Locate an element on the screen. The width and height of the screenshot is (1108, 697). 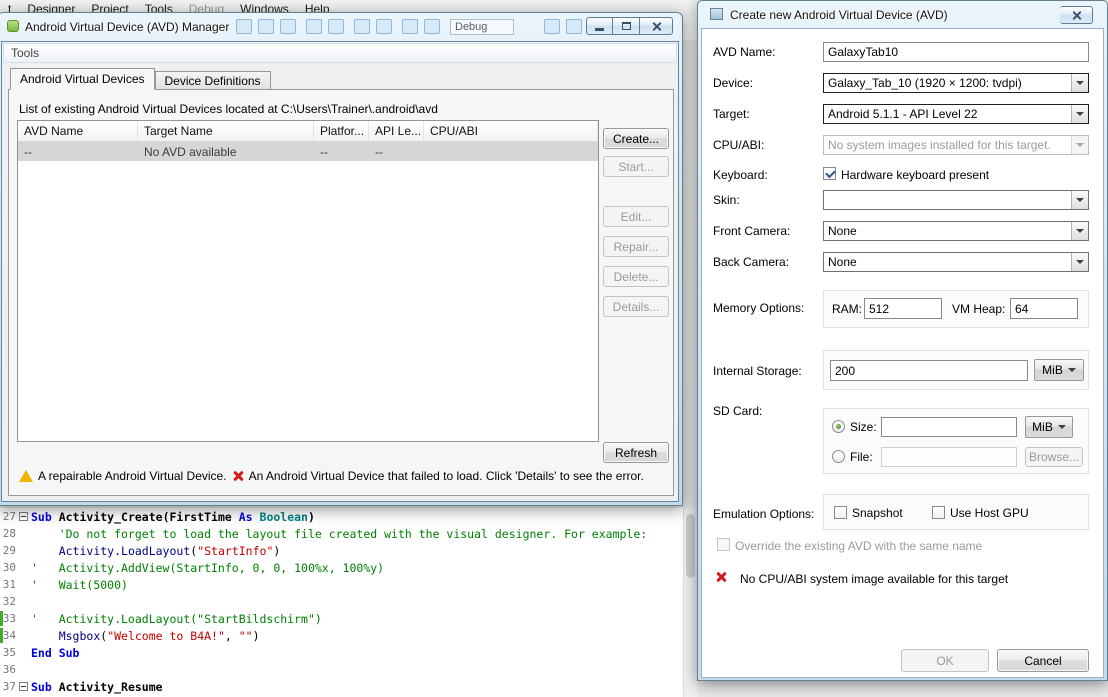
avd-name-label: AVD Name: is located at coordinates (744, 52).